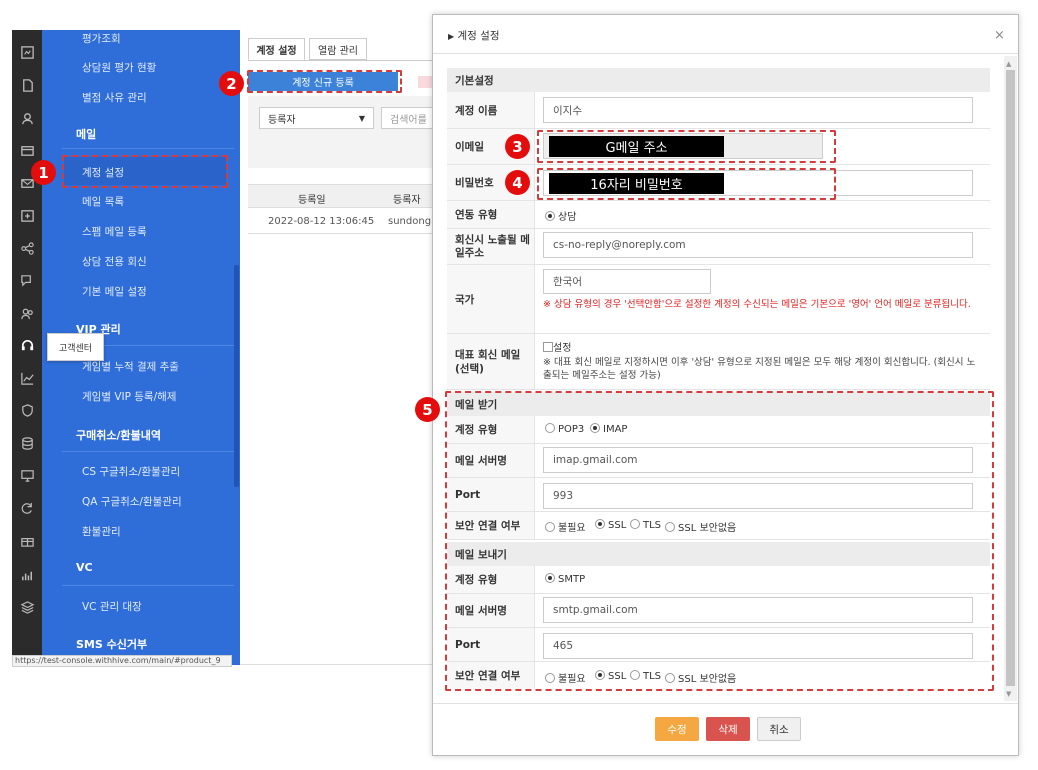 The width and height of the screenshot is (1038, 770). I want to click on chat-icon, so click(27, 280).